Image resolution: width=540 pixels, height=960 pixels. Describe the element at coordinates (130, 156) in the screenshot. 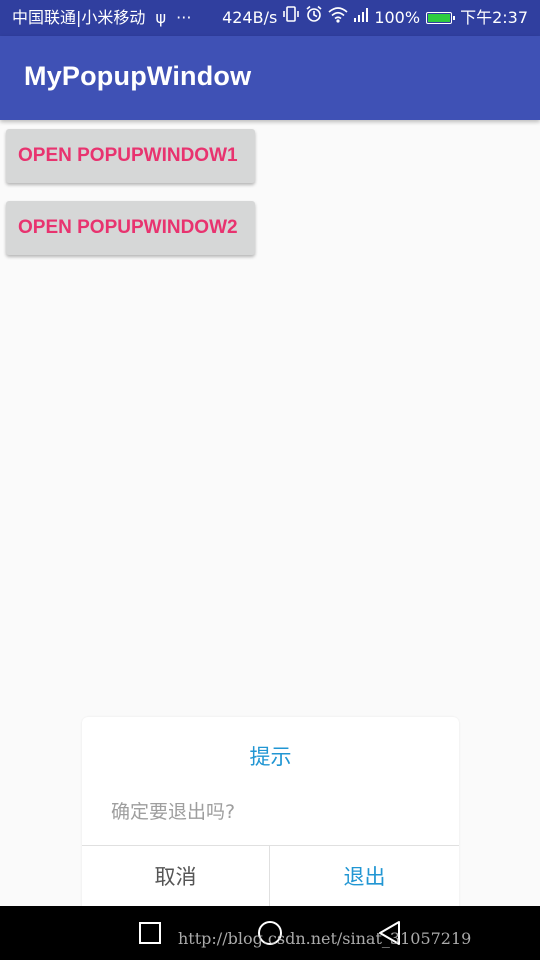

I see `open-popupwindow1-button: OPEN POPUPWINDOW1` at that location.